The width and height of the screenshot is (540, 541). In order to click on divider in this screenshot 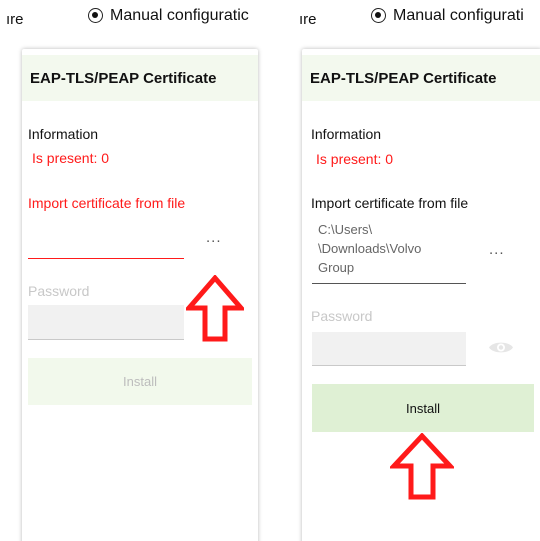, I will do `click(281, 270)`.